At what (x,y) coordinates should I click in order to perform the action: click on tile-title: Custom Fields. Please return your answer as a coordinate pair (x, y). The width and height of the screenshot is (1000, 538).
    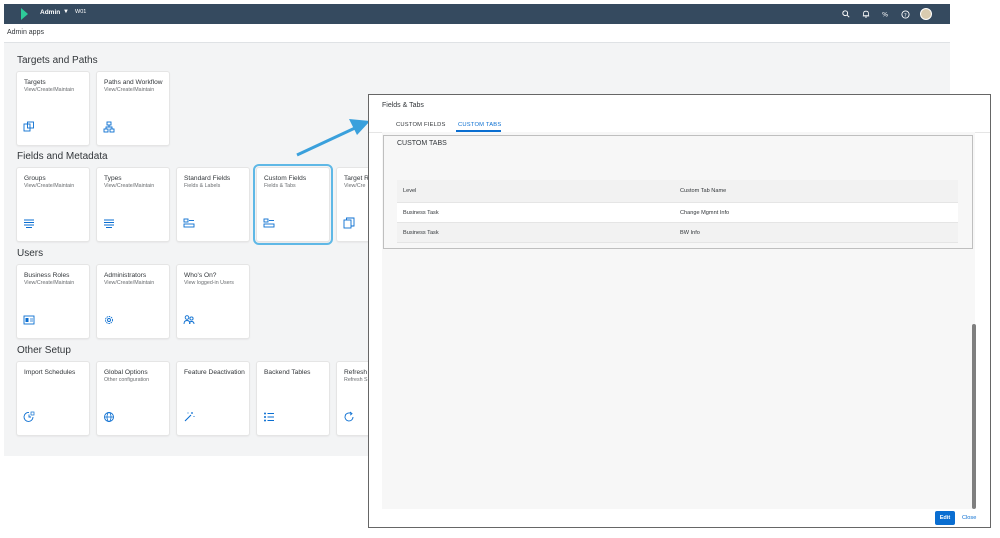
    Looking at the image, I should click on (285, 178).